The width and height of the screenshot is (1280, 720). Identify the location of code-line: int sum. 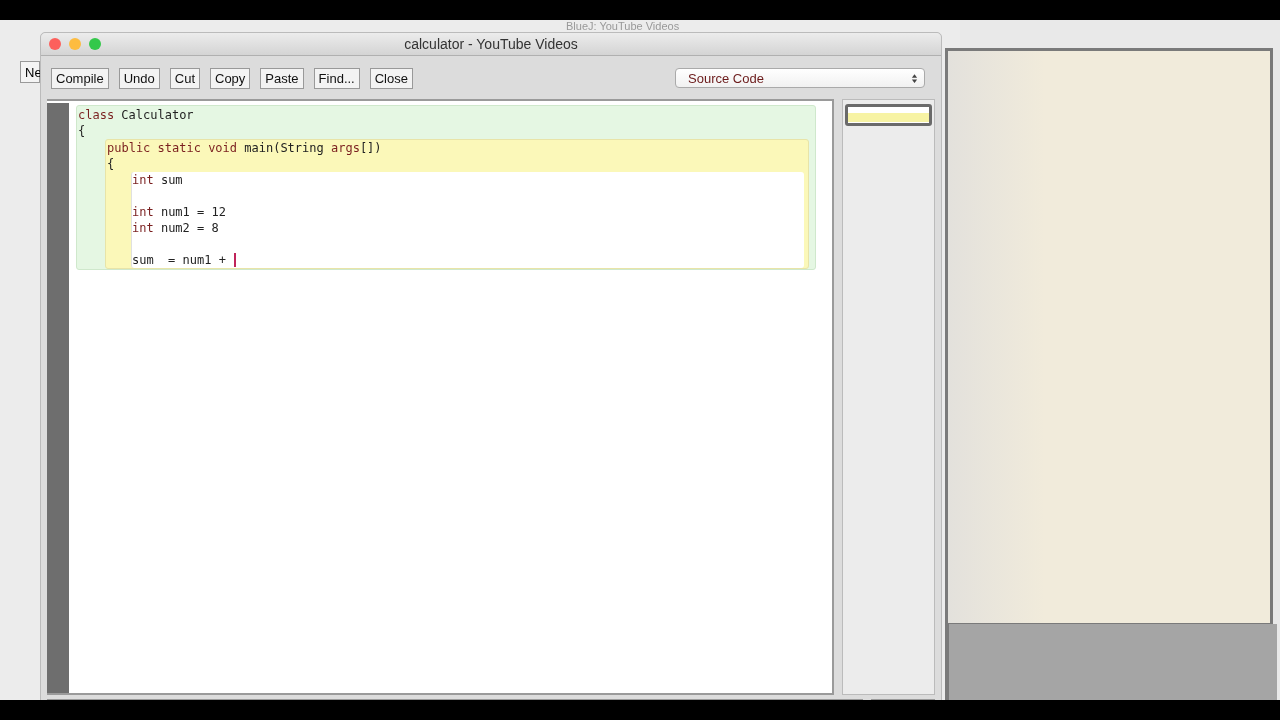
(158, 180).